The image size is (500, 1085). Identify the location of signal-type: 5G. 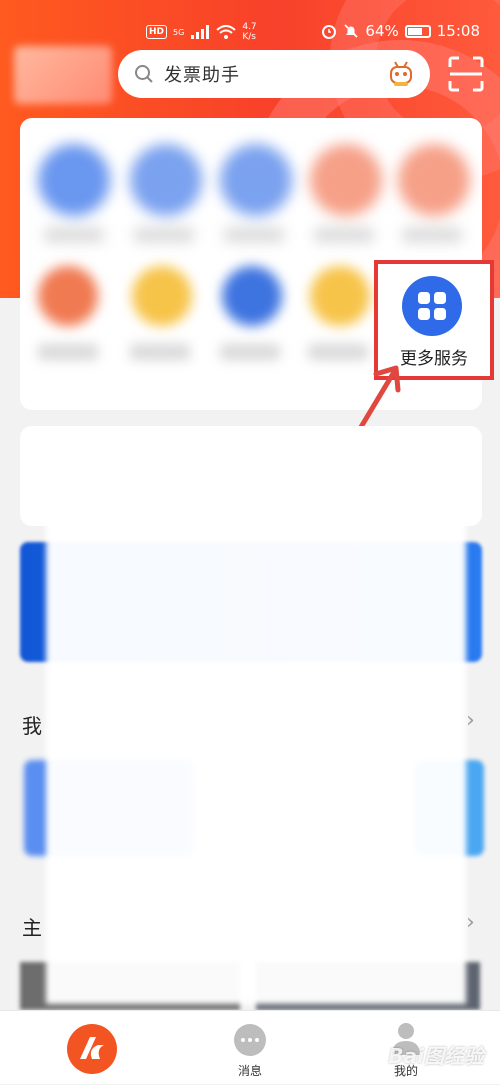
(179, 32).